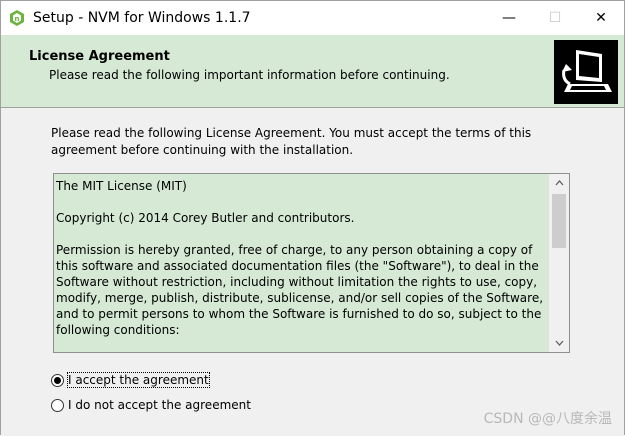  What do you see at coordinates (138, 380) in the screenshot?
I see `accept-label: I accept the agreement` at bounding box center [138, 380].